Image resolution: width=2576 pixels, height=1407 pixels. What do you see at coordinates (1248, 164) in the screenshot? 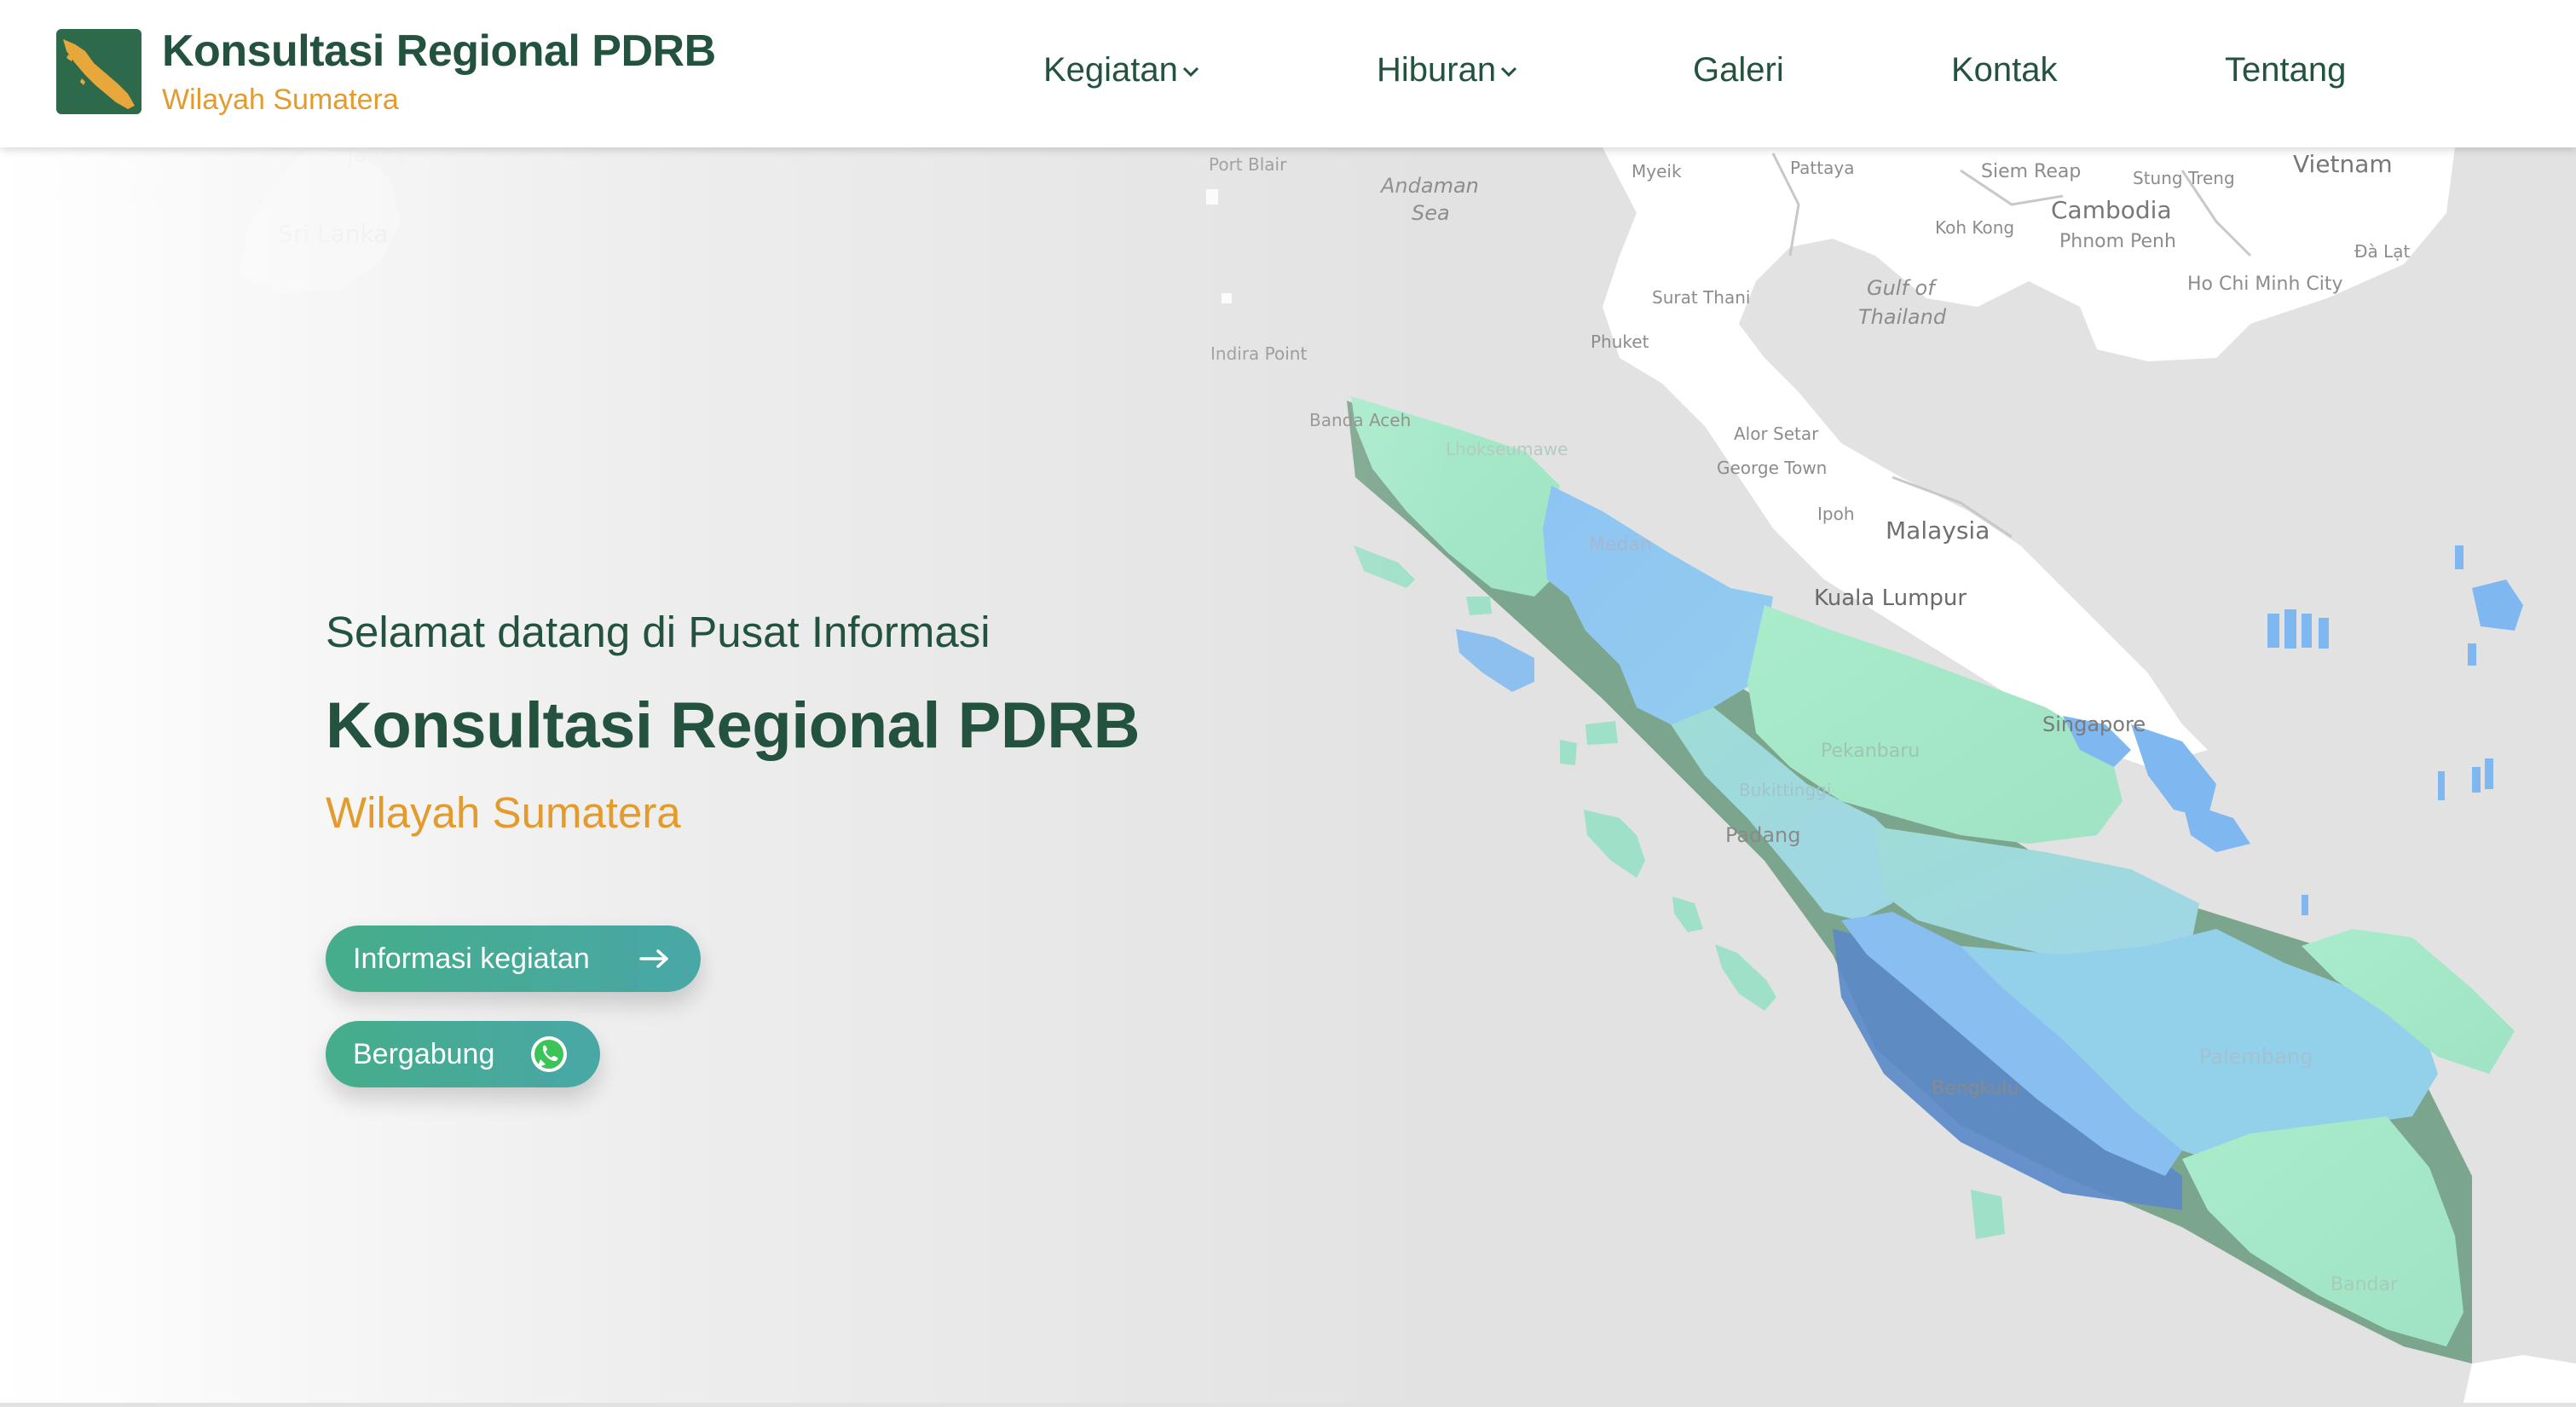
I see `map-label: Port Blair` at bounding box center [1248, 164].